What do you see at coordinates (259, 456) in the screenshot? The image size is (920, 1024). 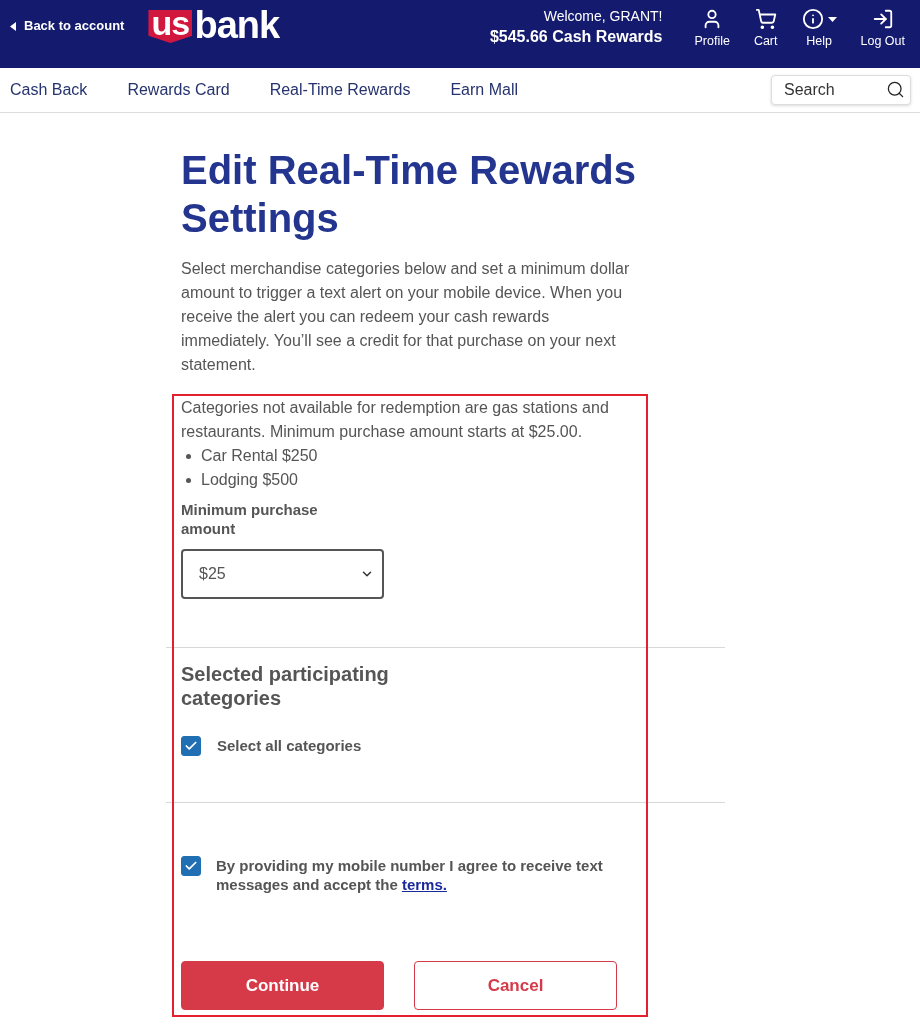 I see `exception-item: Car Rental $250` at bounding box center [259, 456].